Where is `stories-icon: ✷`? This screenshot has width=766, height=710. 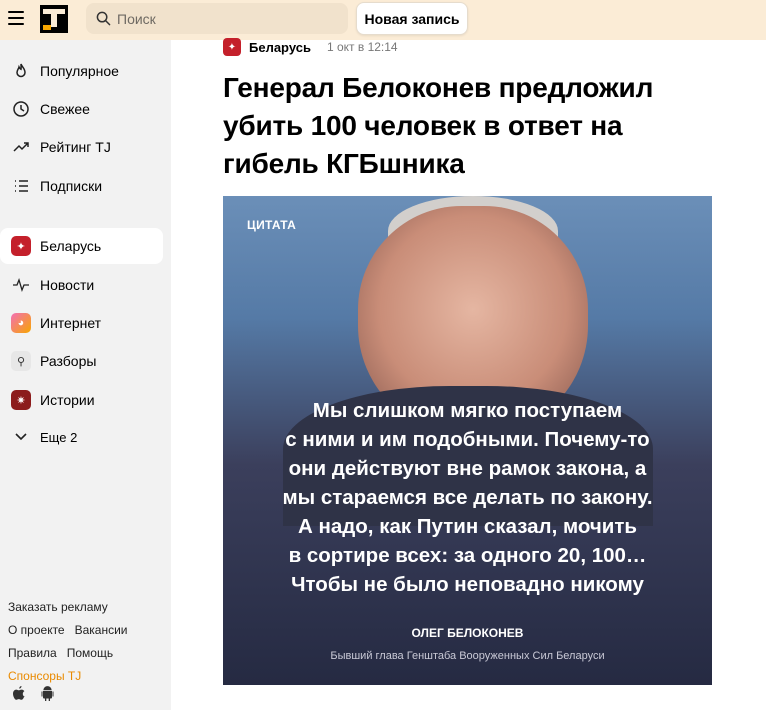
stories-icon: ✷ is located at coordinates (21, 400).